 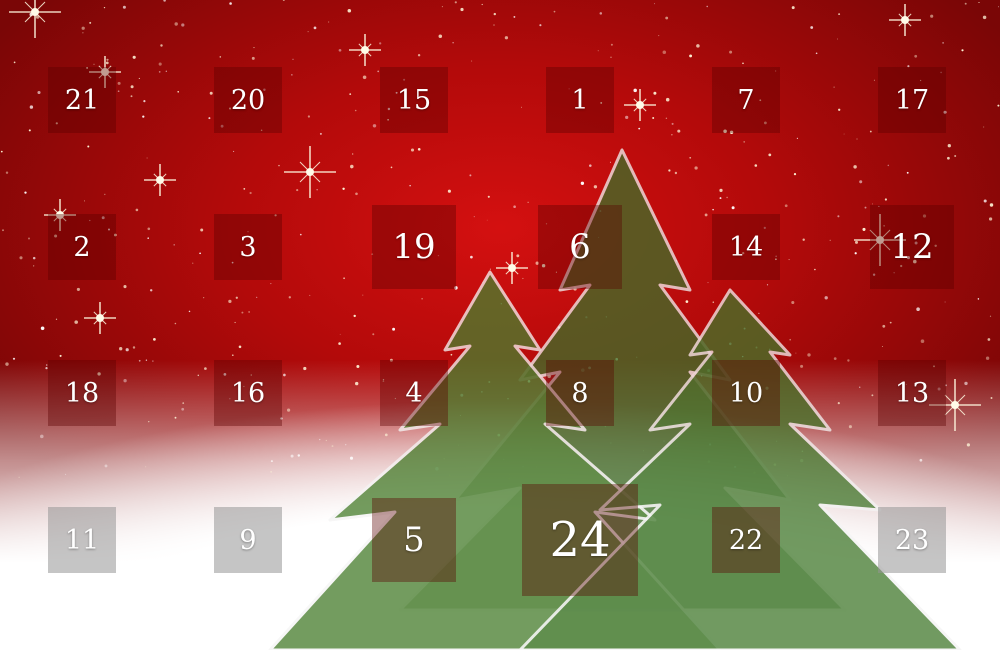 I want to click on door-20: 20, so click(x=248, y=100).